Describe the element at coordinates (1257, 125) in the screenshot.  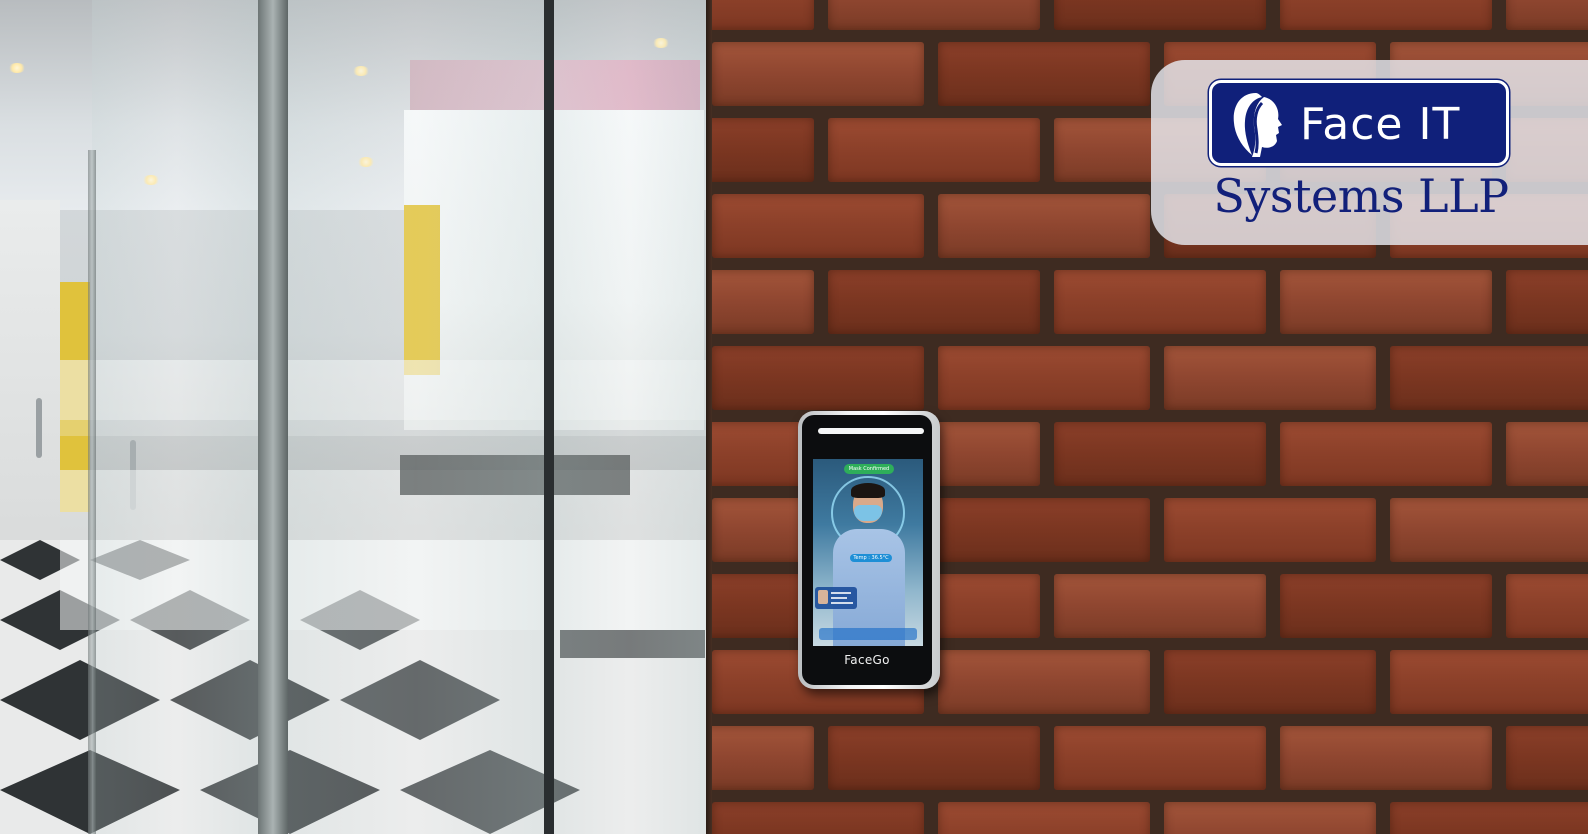
I see `face-profile-icon` at that location.